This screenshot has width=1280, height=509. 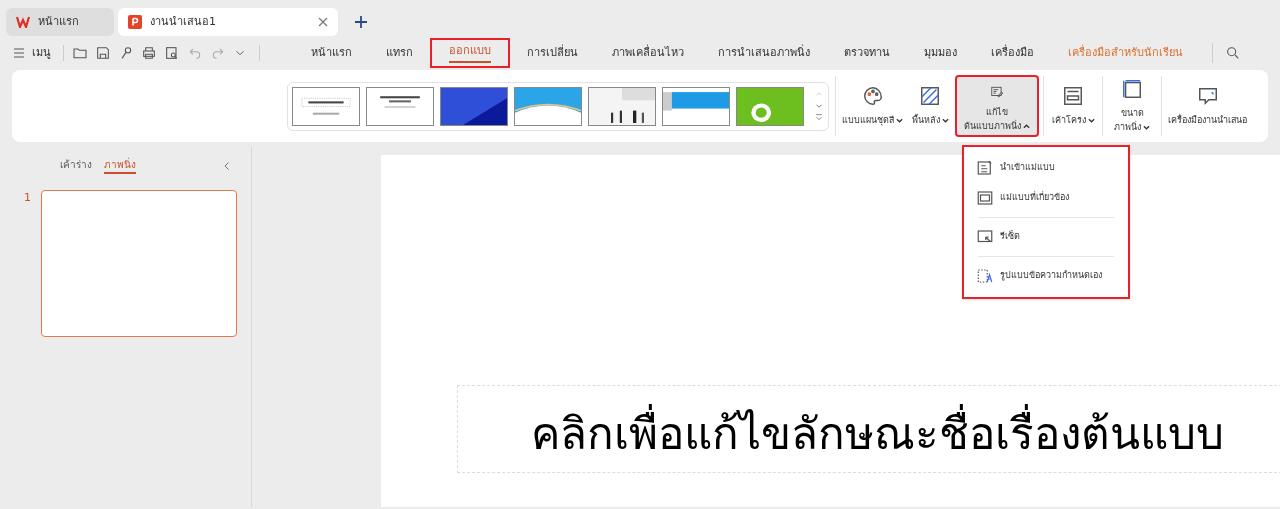 I want to click on ribbon-tab: มุมมอง, so click(x=940, y=53).